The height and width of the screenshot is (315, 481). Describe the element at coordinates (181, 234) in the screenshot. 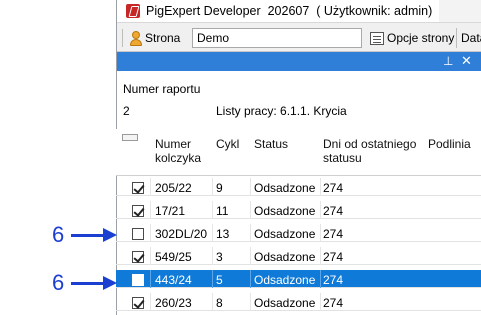

I see `cell-numer: 302DL/20` at that location.